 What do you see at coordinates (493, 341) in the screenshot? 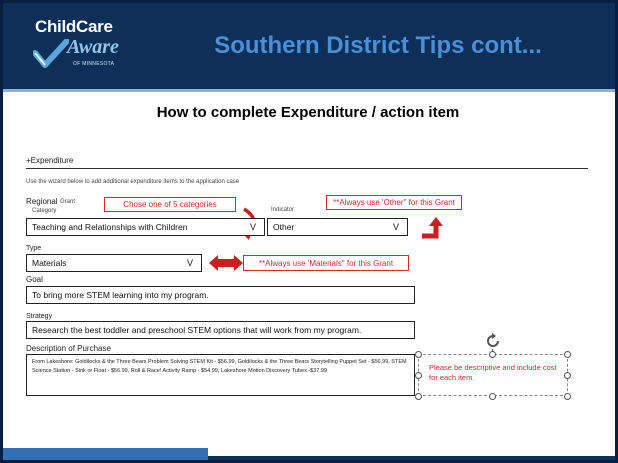
I see `rotate-handle-icon` at bounding box center [493, 341].